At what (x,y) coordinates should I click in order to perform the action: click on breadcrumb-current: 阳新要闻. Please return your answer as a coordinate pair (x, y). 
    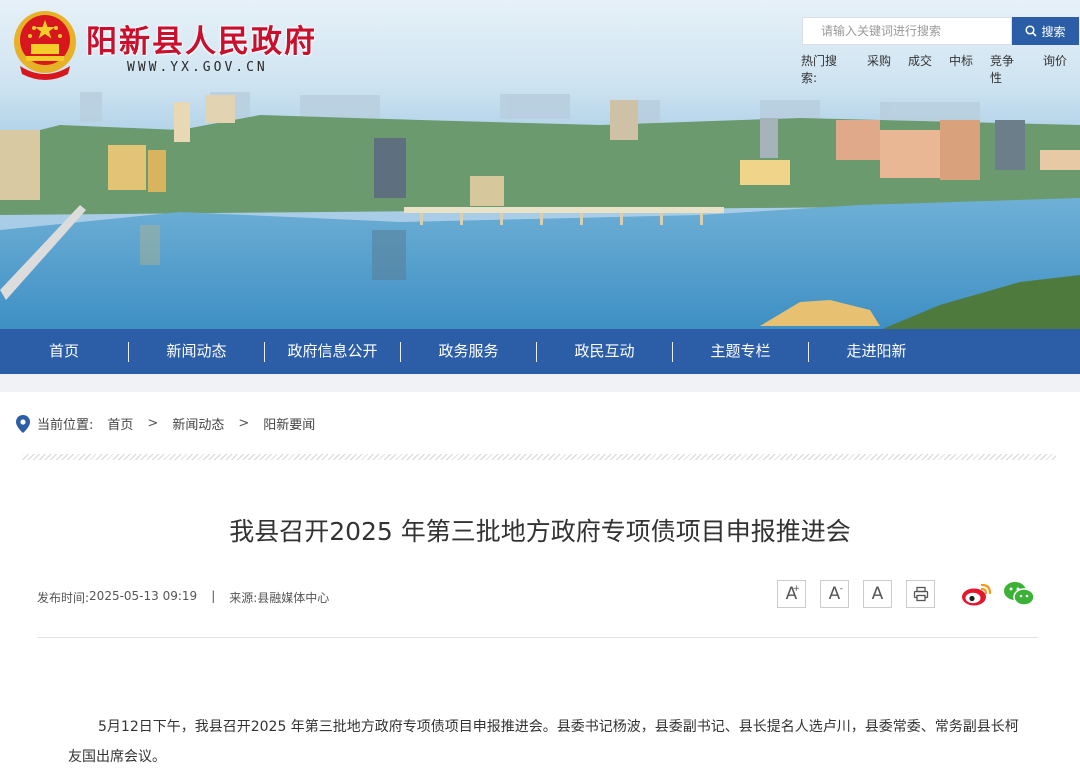
    Looking at the image, I should click on (289, 423).